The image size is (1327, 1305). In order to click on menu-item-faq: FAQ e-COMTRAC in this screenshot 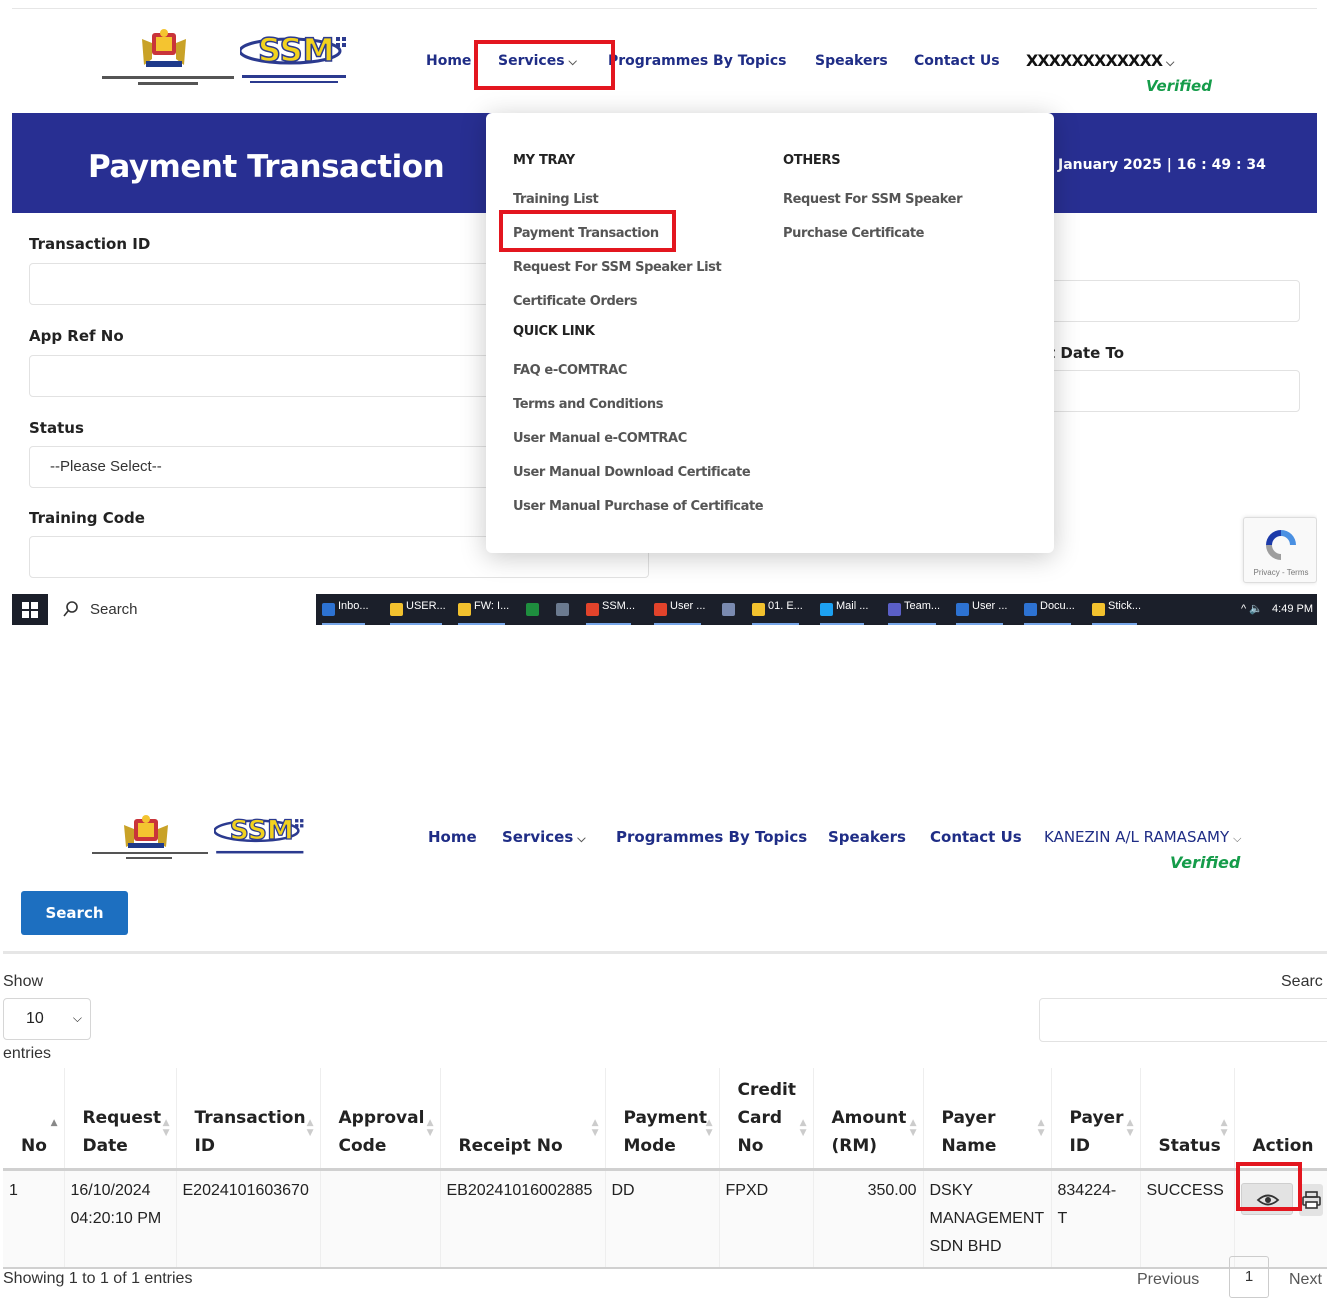, I will do `click(570, 370)`.